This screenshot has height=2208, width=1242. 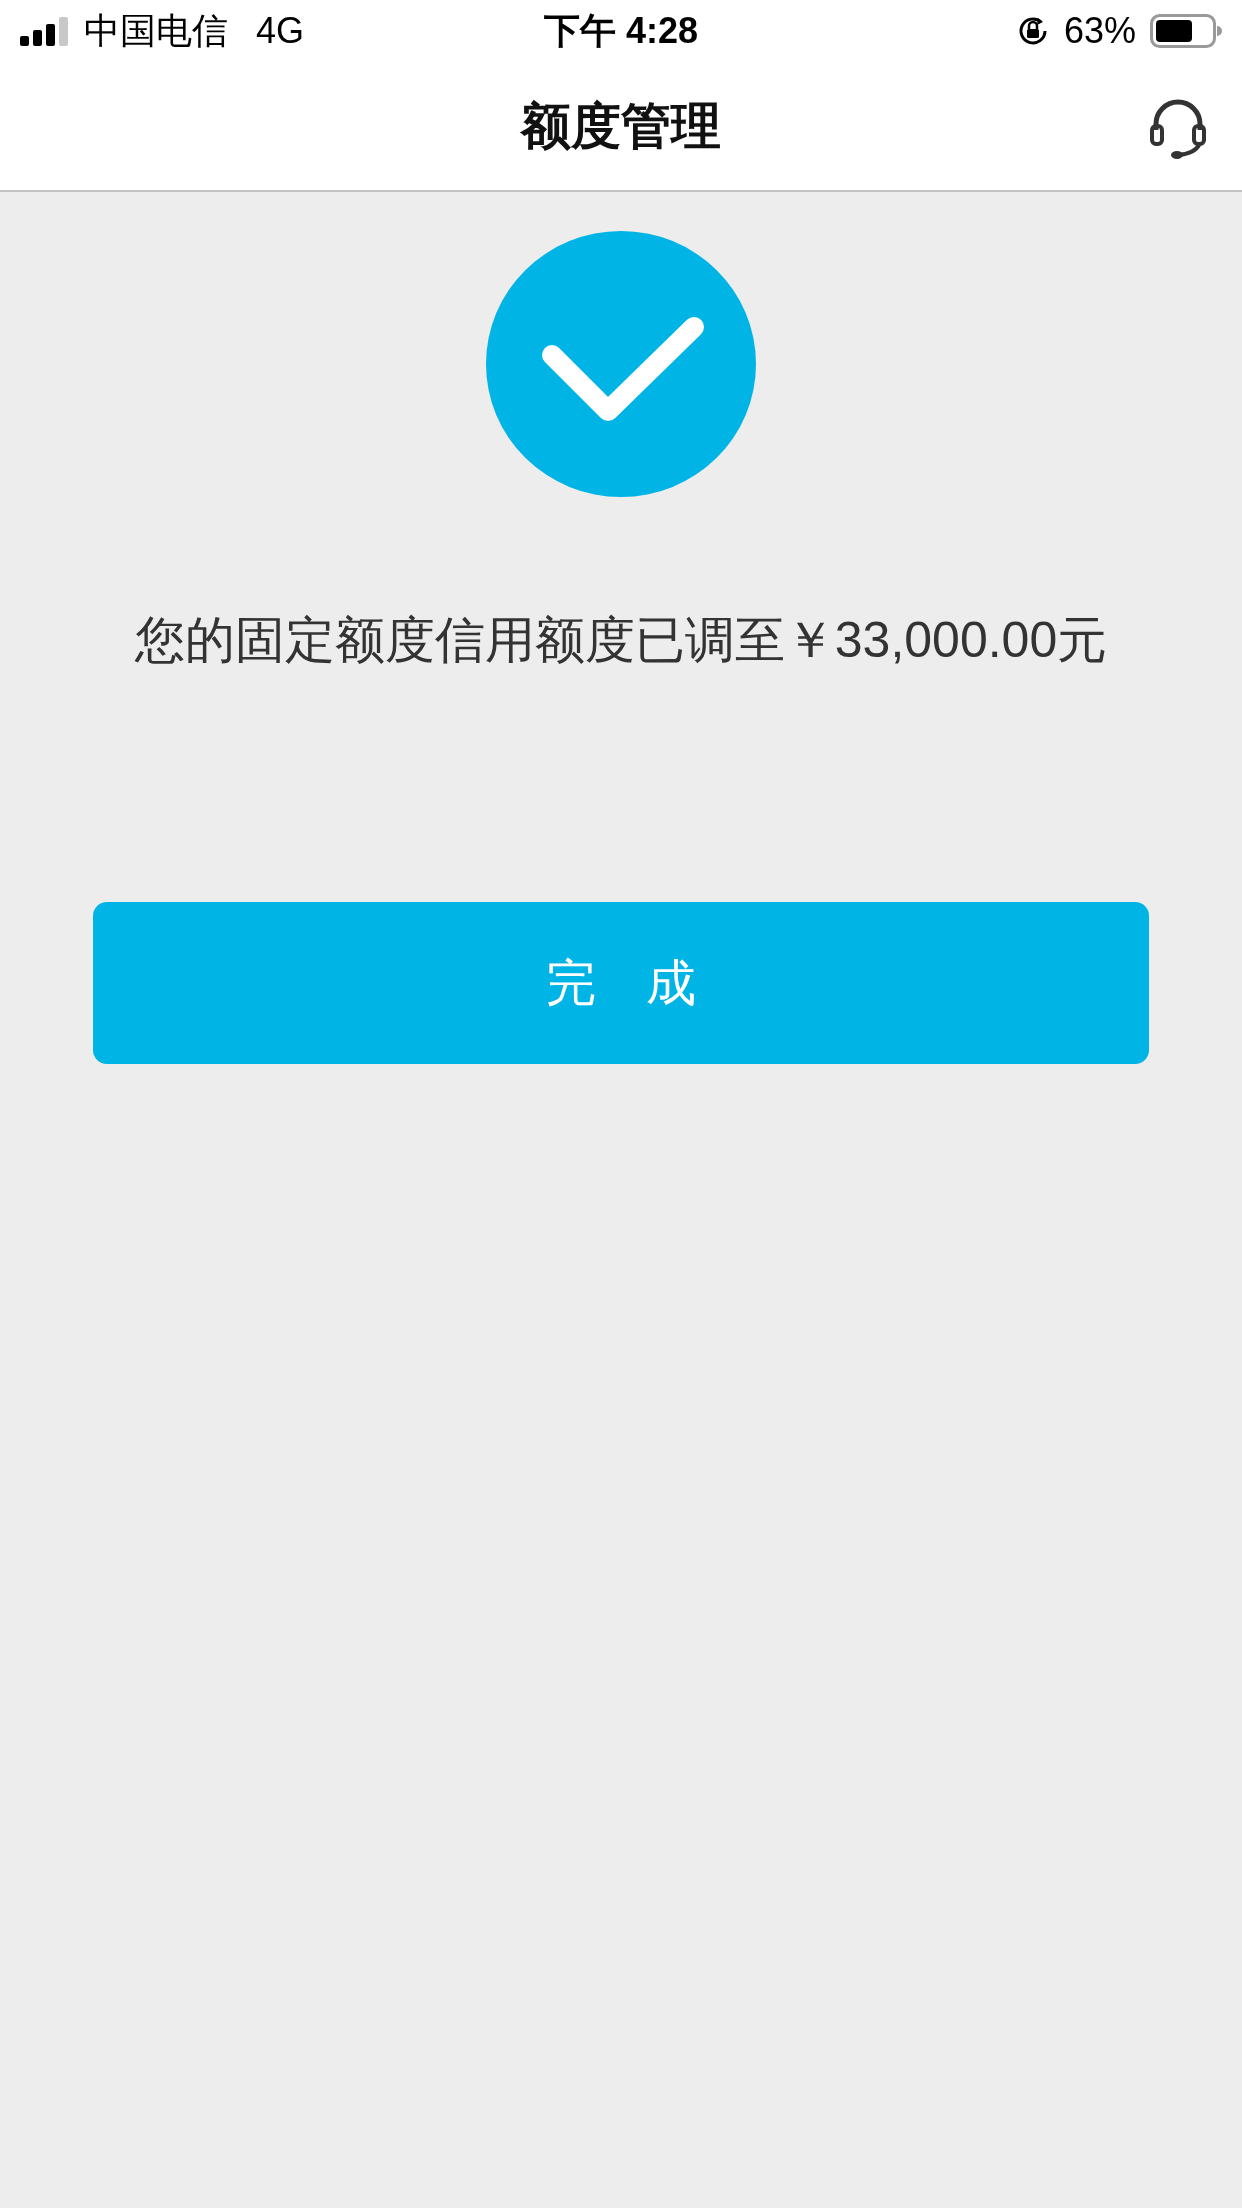 What do you see at coordinates (1186, 31) in the screenshot?
I see `battery-icon` at bounding box center [1186, 31].